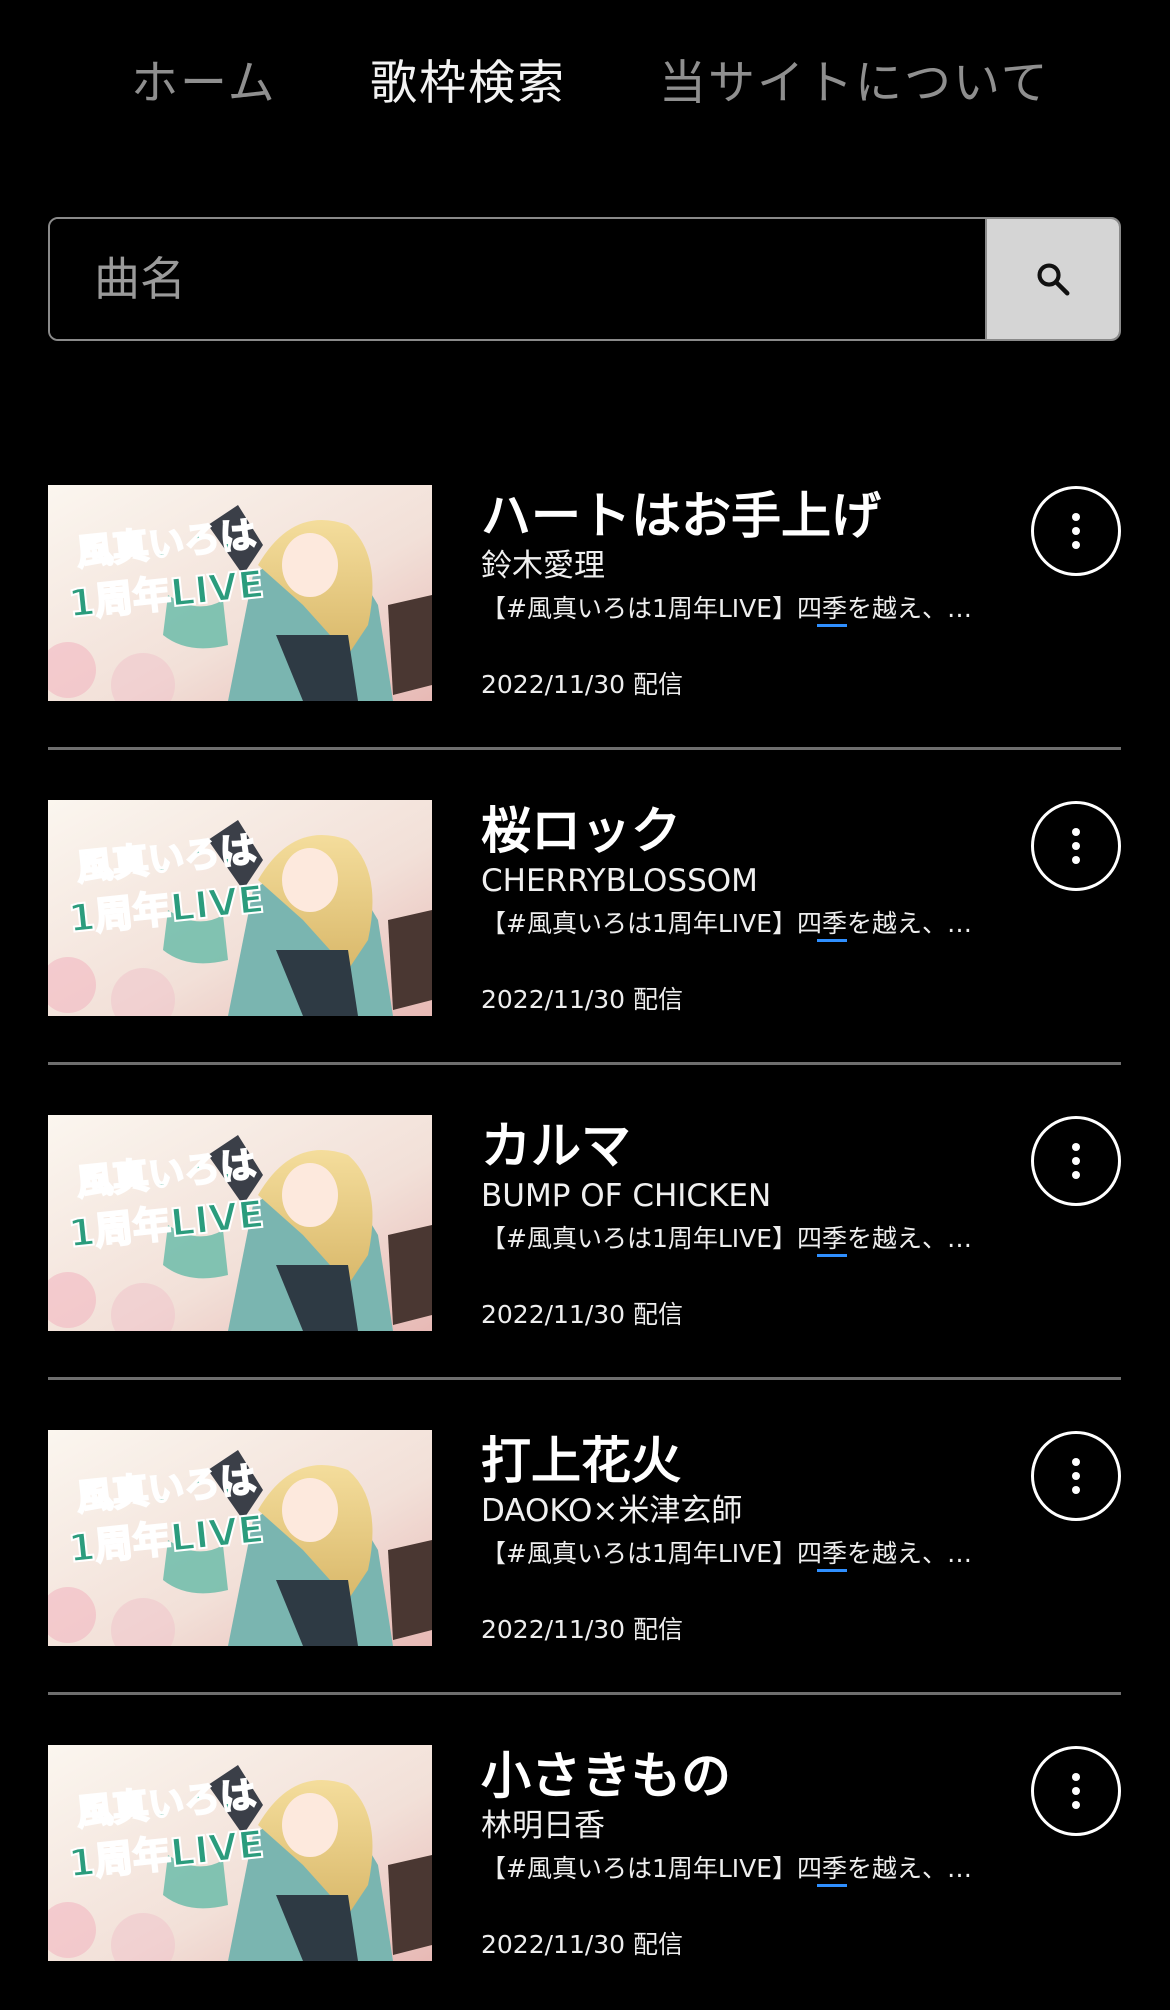 Image resolution: width=1170 pixels, height=2010 pixels. I want to click on search-input, so click(517, 279).